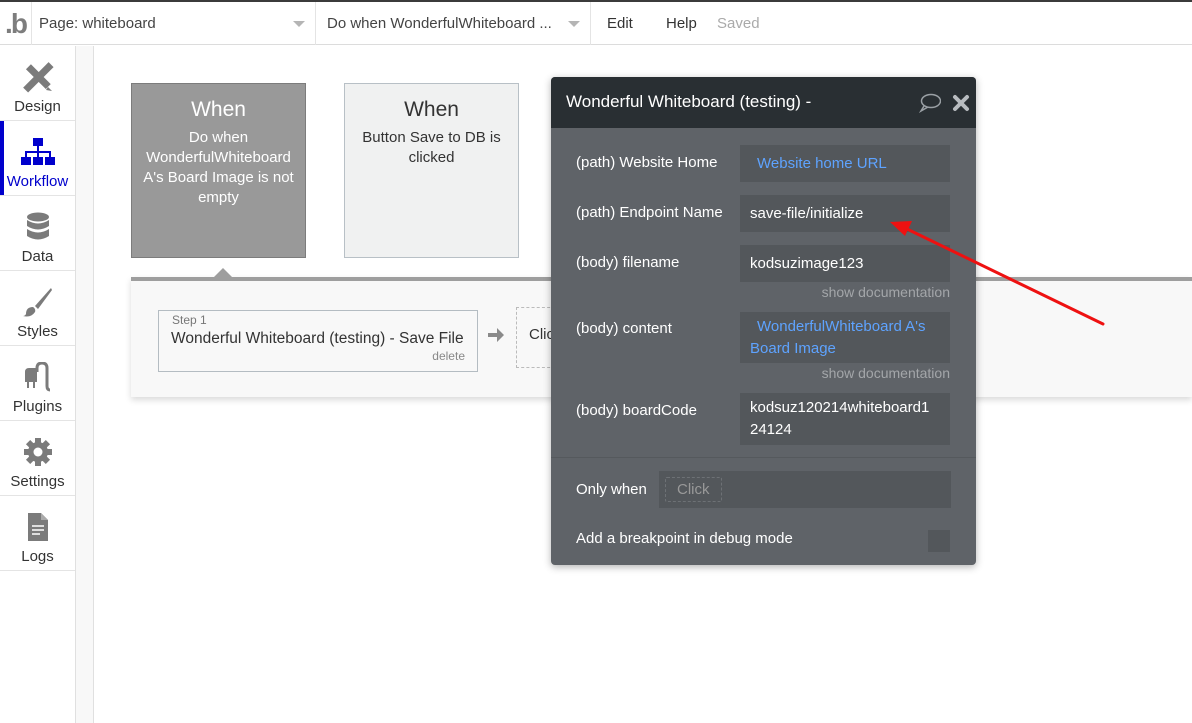 This screenshot has width=1192, height=723. What do you see at coordinates (37, 406) in the screenshot?
I see `sidebar-item-label: Plugins` at bounding box center [37, 406].